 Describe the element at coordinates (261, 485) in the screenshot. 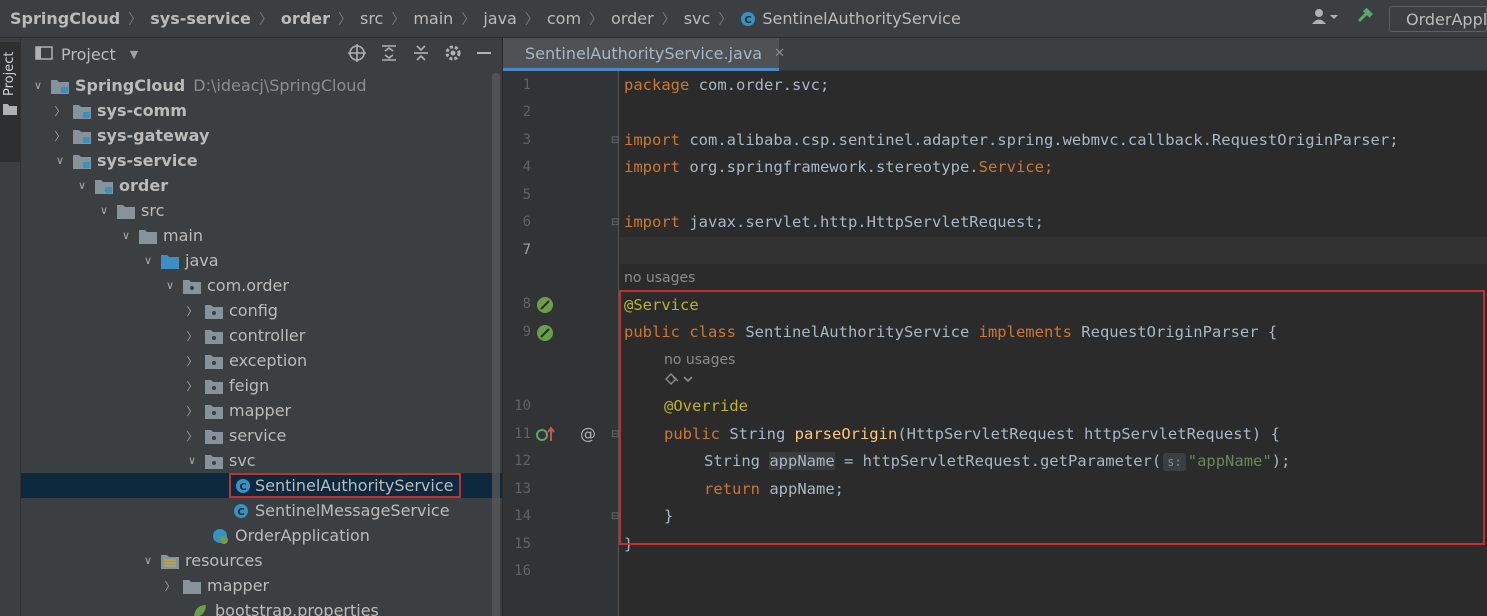

I see `tree-item-sentinel-authority-service: C SentinelAuthorityService` at that location.